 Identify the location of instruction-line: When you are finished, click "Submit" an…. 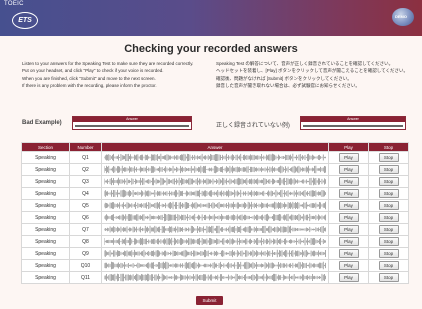
(89, 78).